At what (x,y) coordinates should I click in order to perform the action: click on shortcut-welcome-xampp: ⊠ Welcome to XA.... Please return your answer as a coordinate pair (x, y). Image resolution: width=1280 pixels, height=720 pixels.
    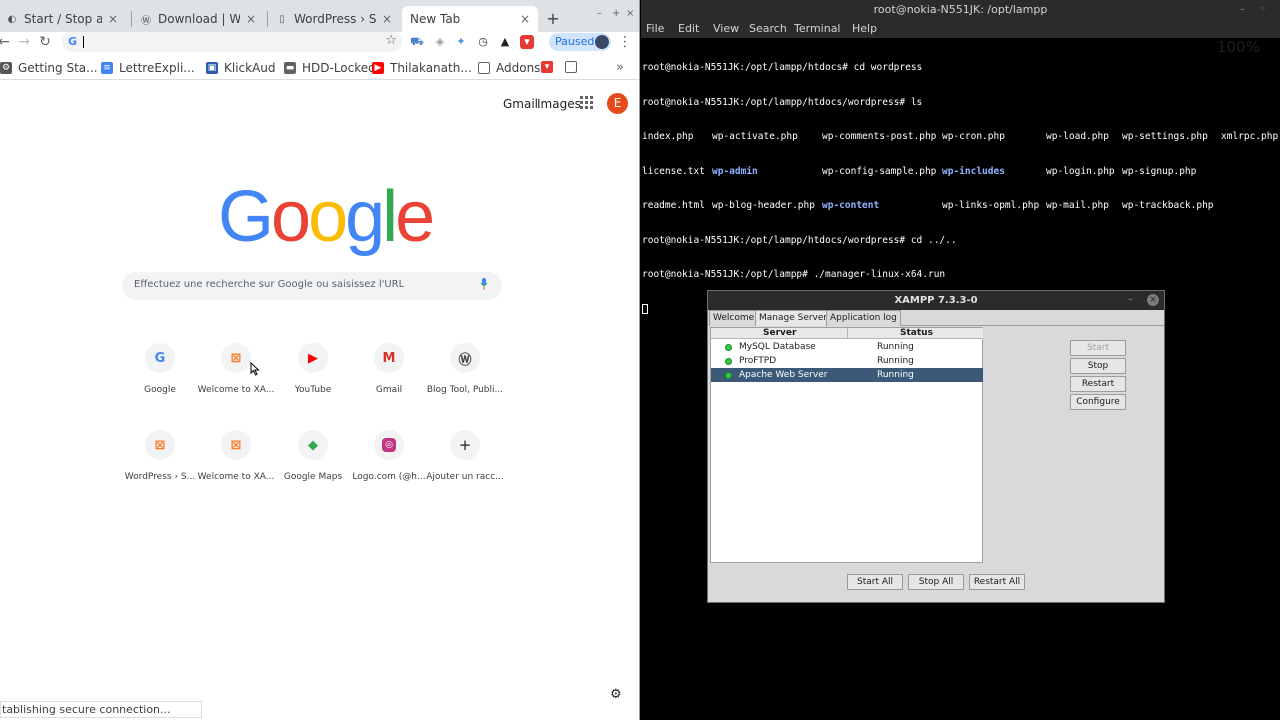
    Looking at the image, I should click on (236, 377).